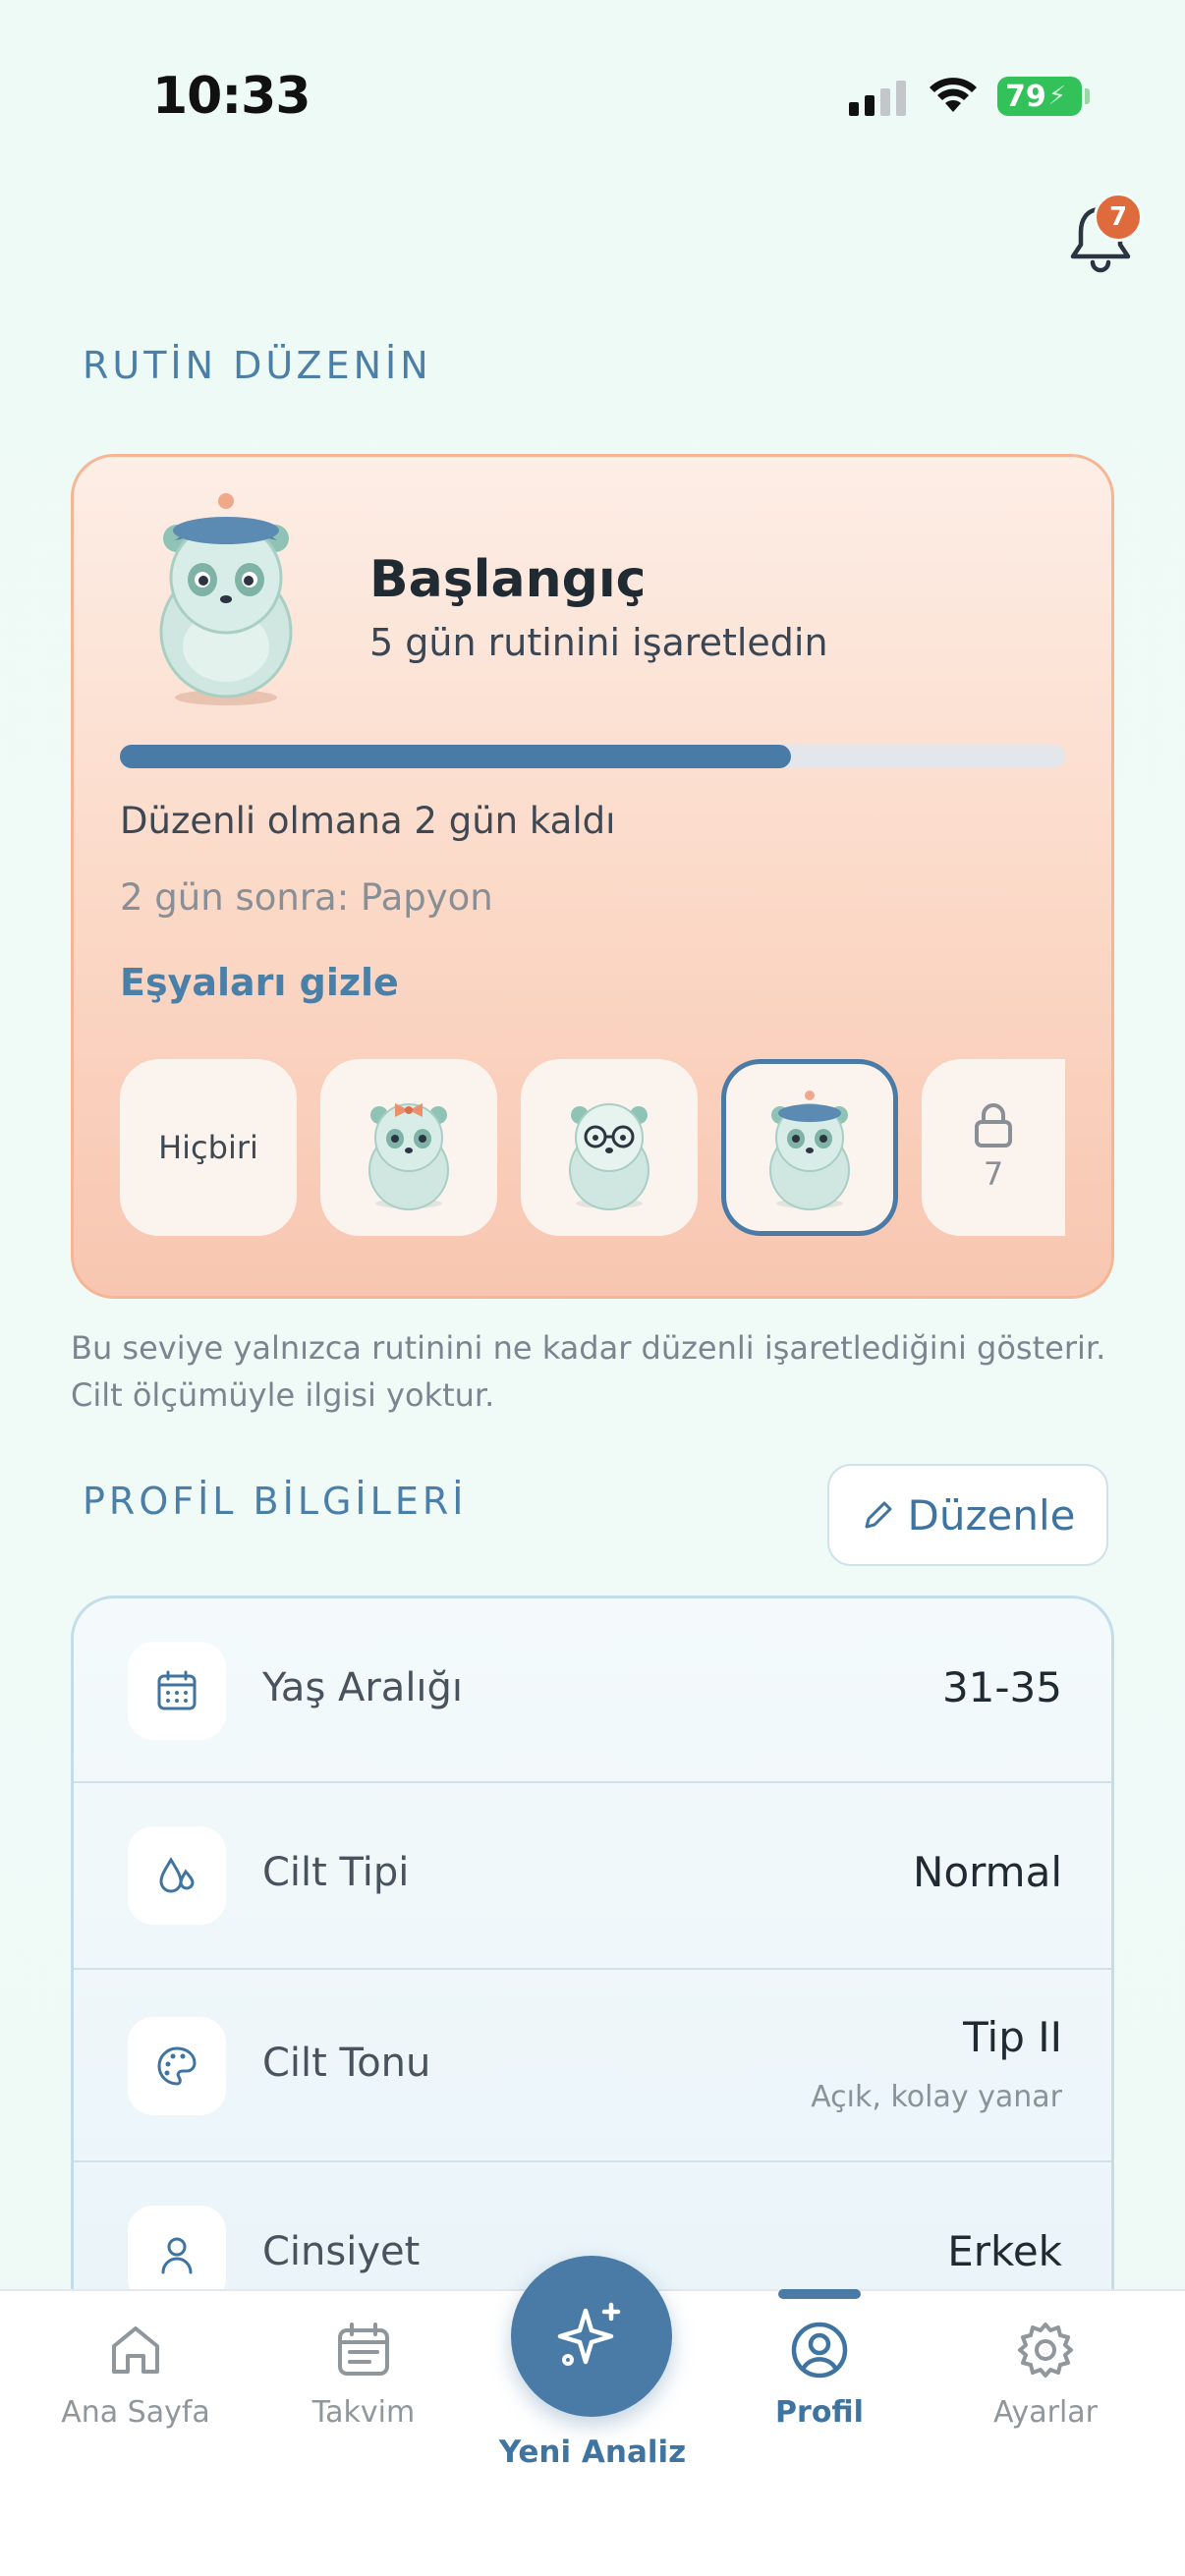 The width and height of the screenshot is (1185, 2576). Describe the element at coordinates (937, 2097) in the screenshot. I see `skin-tone-description: Açık, kolay yanar` at that location.